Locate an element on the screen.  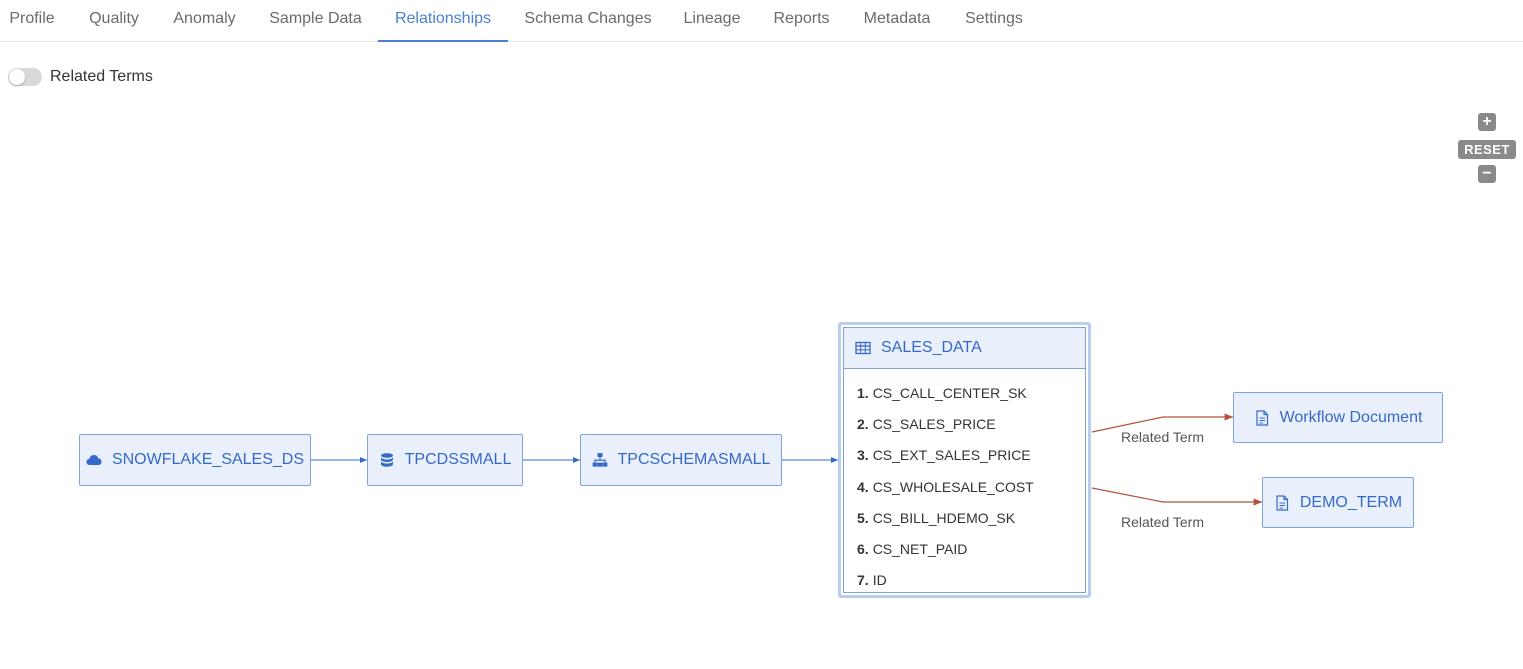
cloud-icon is located at coordinates (94, 460).